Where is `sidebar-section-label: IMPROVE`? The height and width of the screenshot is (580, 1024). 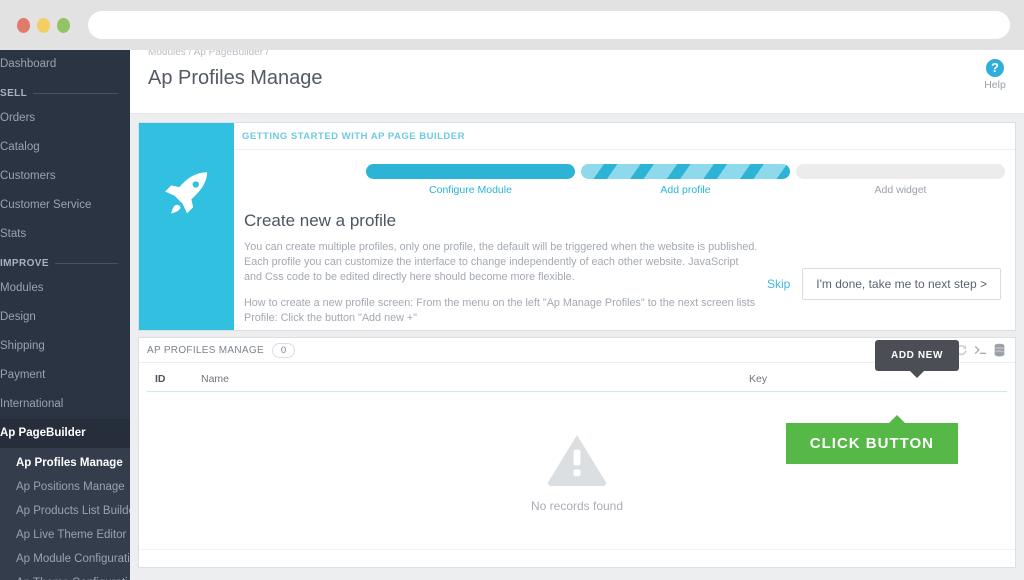 sidebar-section-label: IMPROVE is located at coordinates (24, 263).